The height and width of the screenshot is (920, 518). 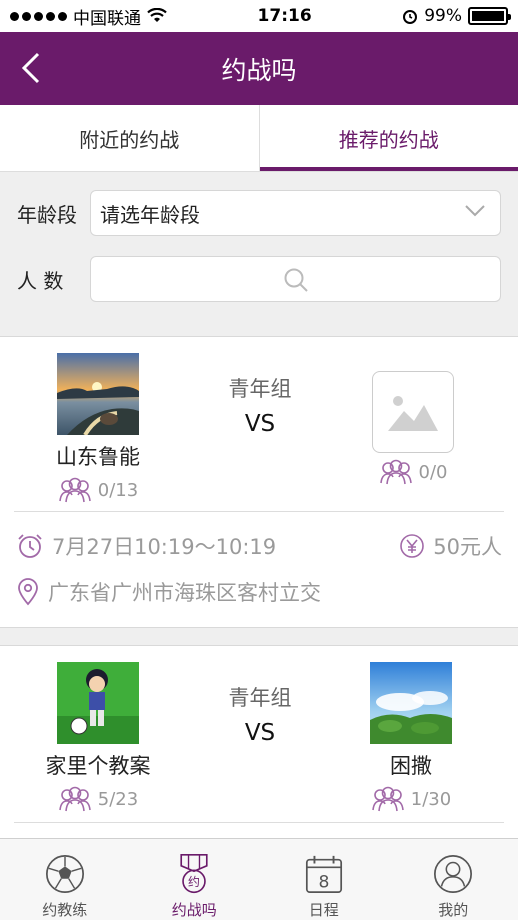 I want to click on tab-bar: 附近的约战 推荐的约战, so click(x=259, y=138).